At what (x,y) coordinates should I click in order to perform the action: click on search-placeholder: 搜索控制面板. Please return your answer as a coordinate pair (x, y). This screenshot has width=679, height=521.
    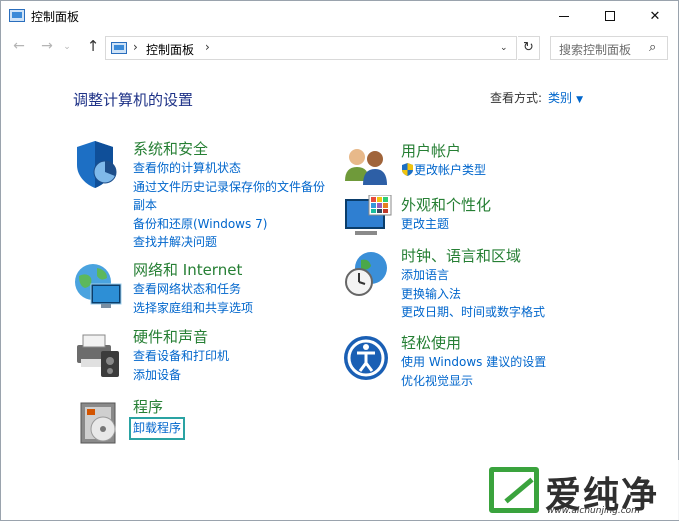
    Looking at the image, I should click on (595, 50).